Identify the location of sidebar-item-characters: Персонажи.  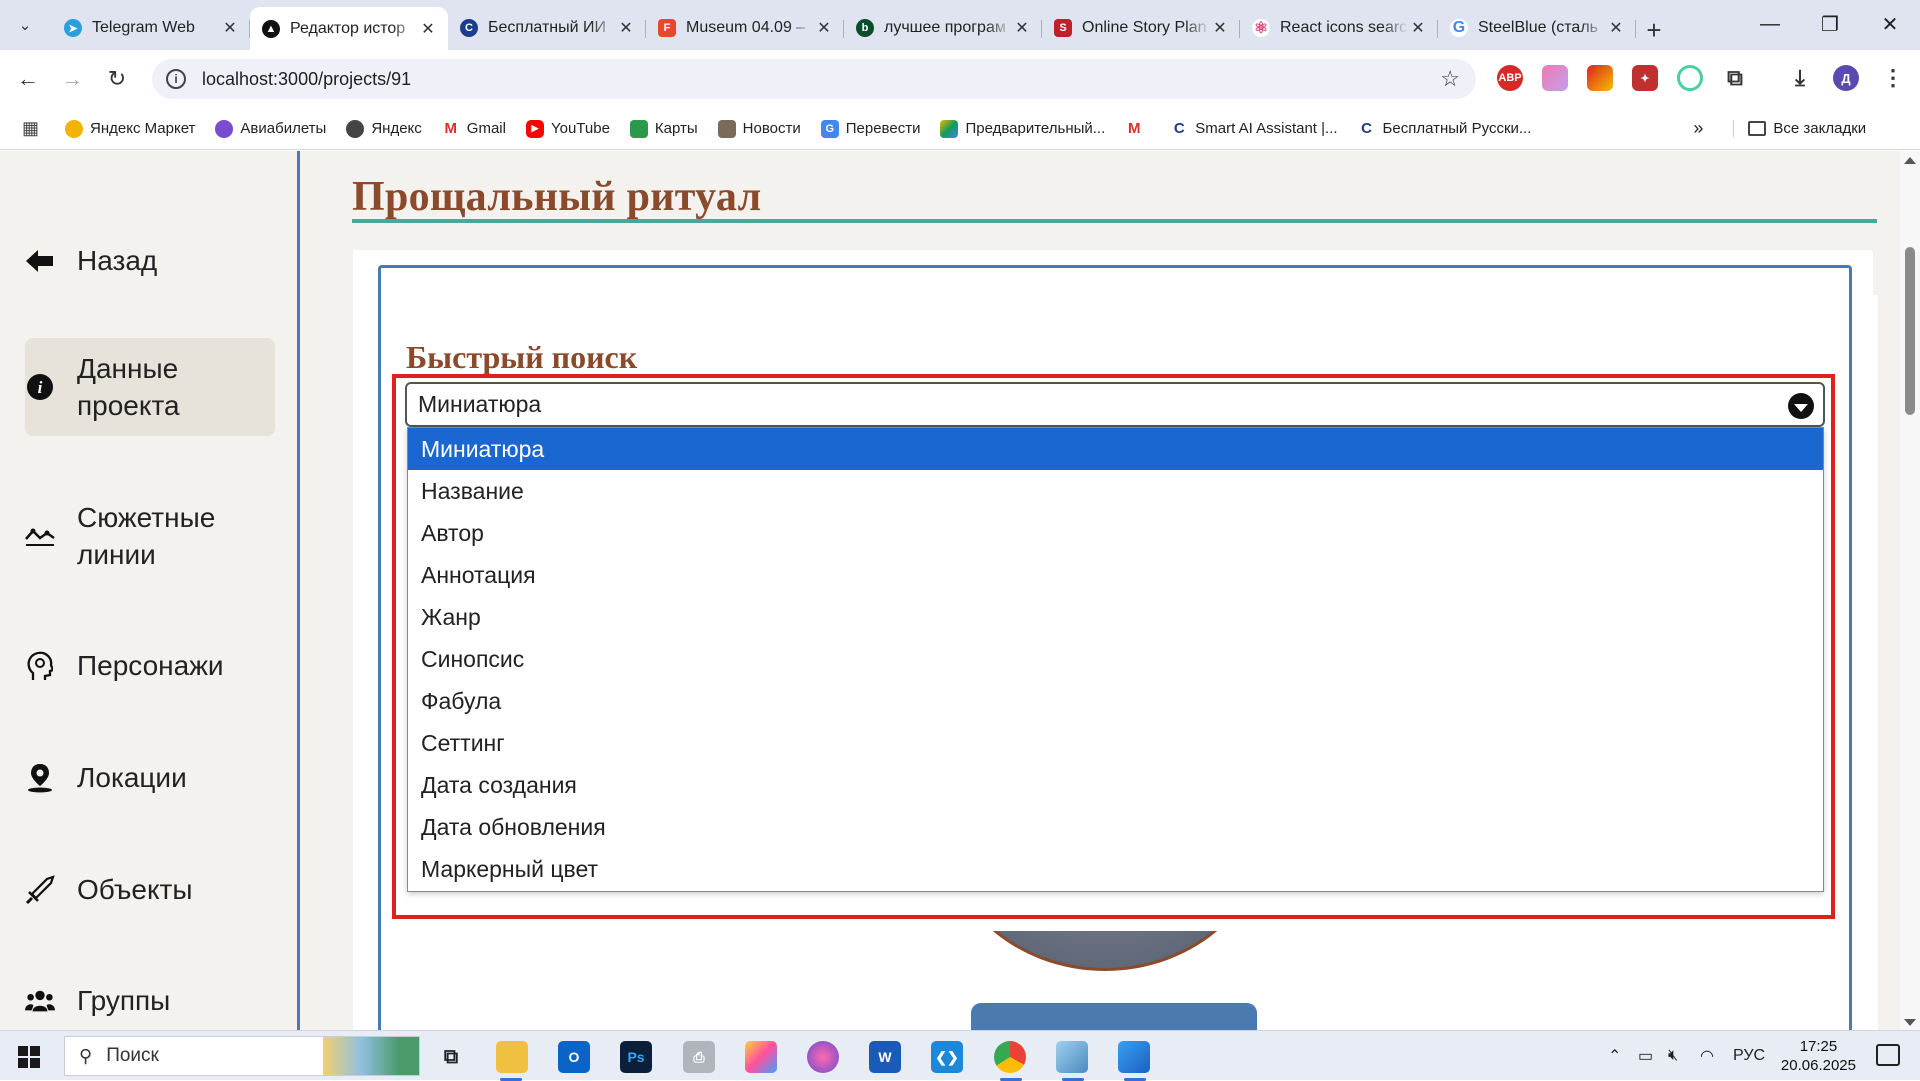
(150, 665).